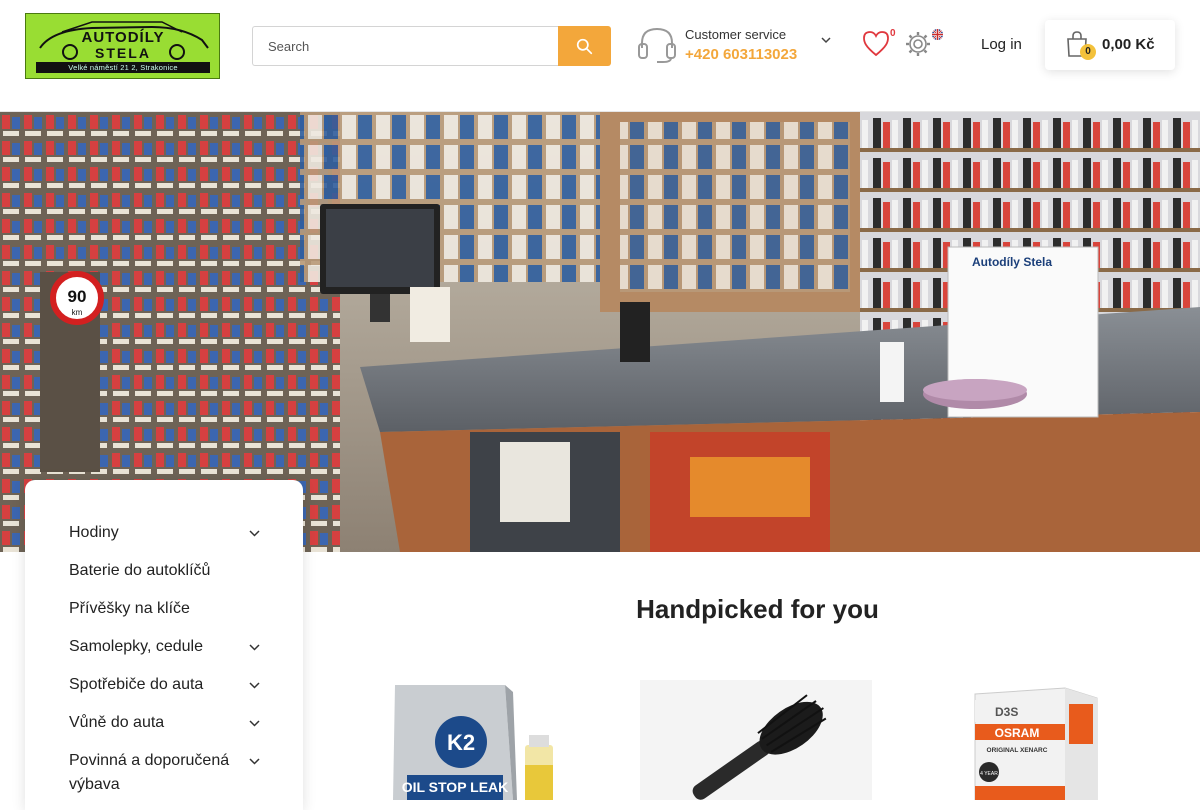  Describe the element at coordinates (136, 646) in the screenshot. I see `category-label: Samolepky, cedule` at that location.